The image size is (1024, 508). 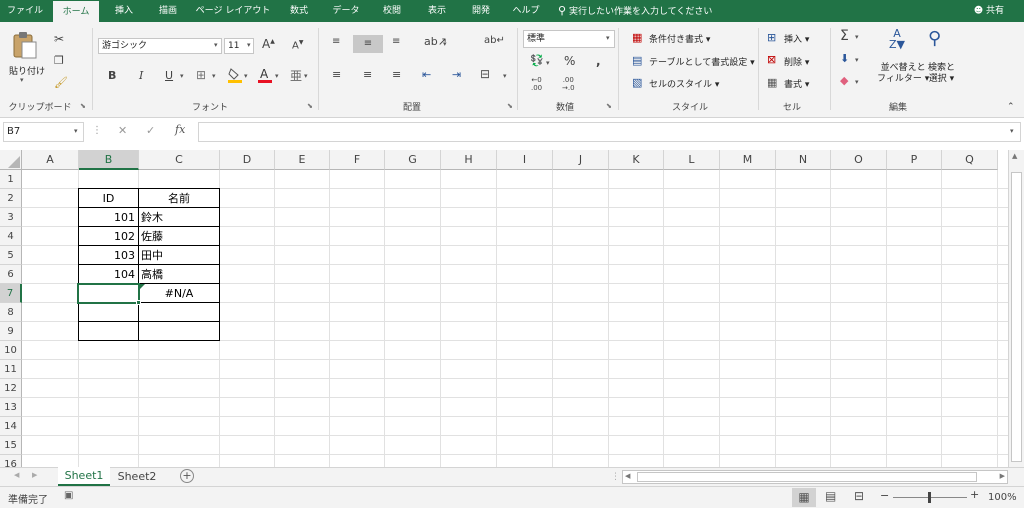 I want to click on column-header: B, so click(x=109, y=160).